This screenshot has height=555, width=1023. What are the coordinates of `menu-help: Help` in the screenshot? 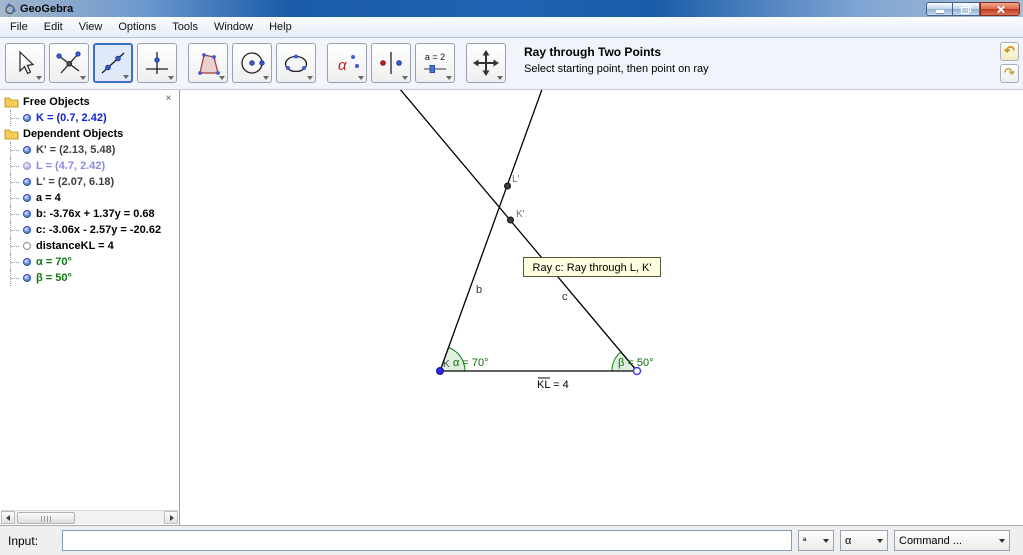 It's located at (280, 27).